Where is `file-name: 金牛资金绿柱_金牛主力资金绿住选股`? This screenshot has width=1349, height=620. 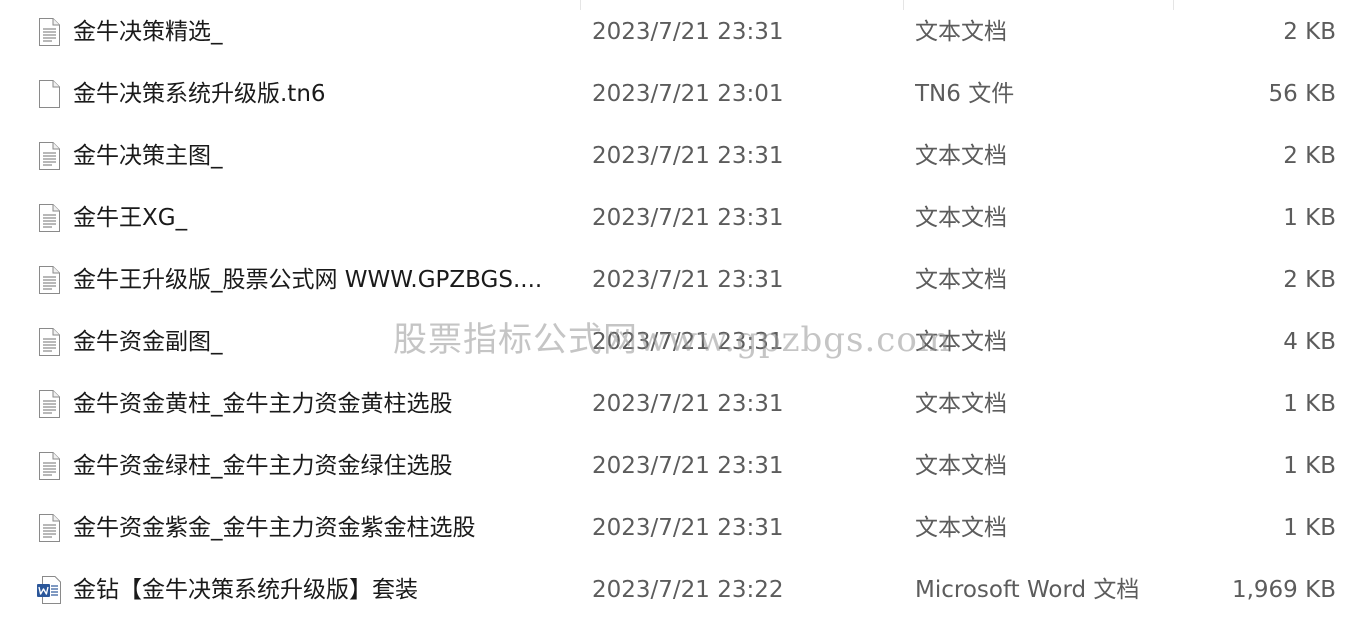 file-name: 金牛资金绿柱_金牛主力资金绿住选股 is located at coordinates (263, 466).